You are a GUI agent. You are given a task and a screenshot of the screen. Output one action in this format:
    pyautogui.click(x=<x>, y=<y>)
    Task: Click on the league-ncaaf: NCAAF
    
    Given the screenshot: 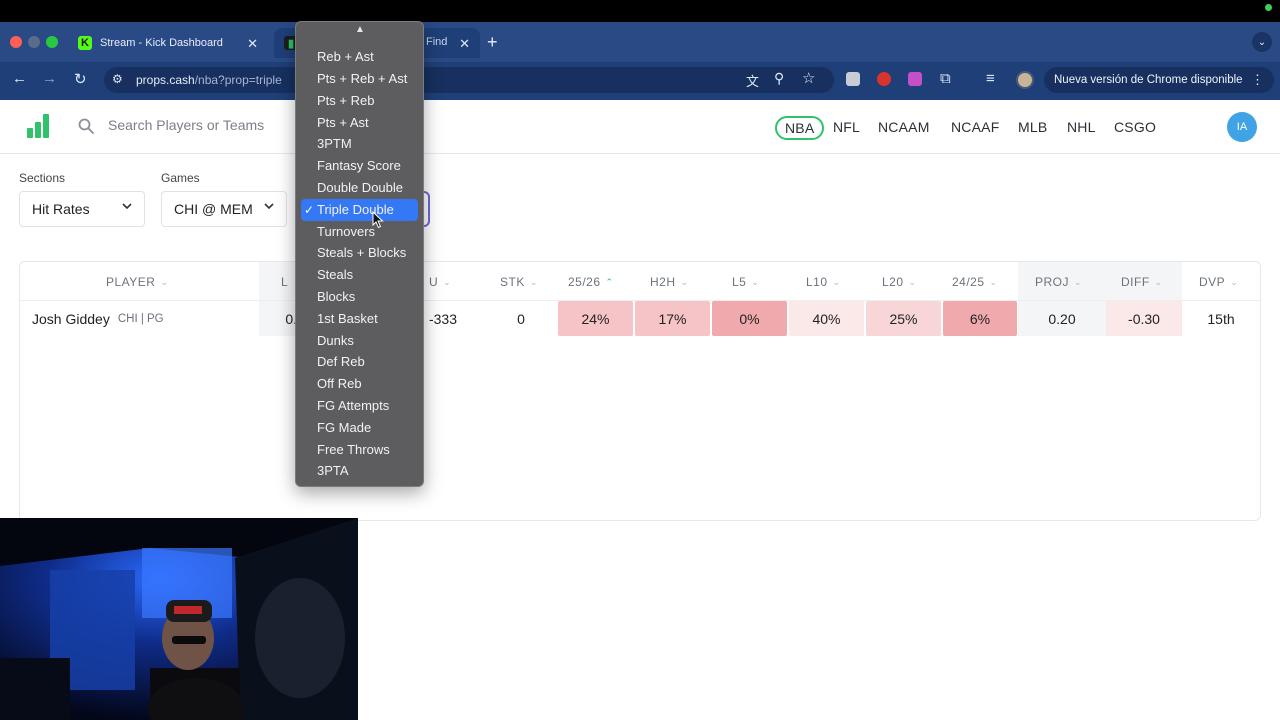 What is the action you would take?
    pyautogui.click(x=975, y=127)
    